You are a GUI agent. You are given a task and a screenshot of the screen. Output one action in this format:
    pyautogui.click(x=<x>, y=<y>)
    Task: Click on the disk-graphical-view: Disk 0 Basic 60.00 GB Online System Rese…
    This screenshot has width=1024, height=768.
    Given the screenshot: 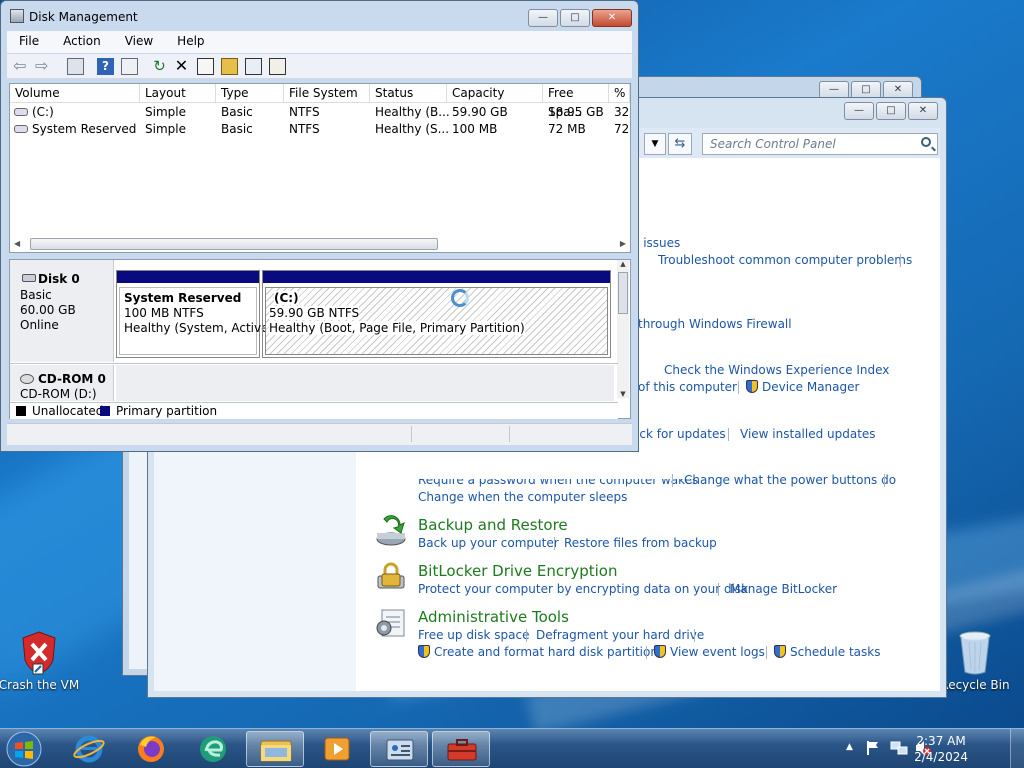 What is the action you would take?
    pyautogui.click(x=320, y=339)
    